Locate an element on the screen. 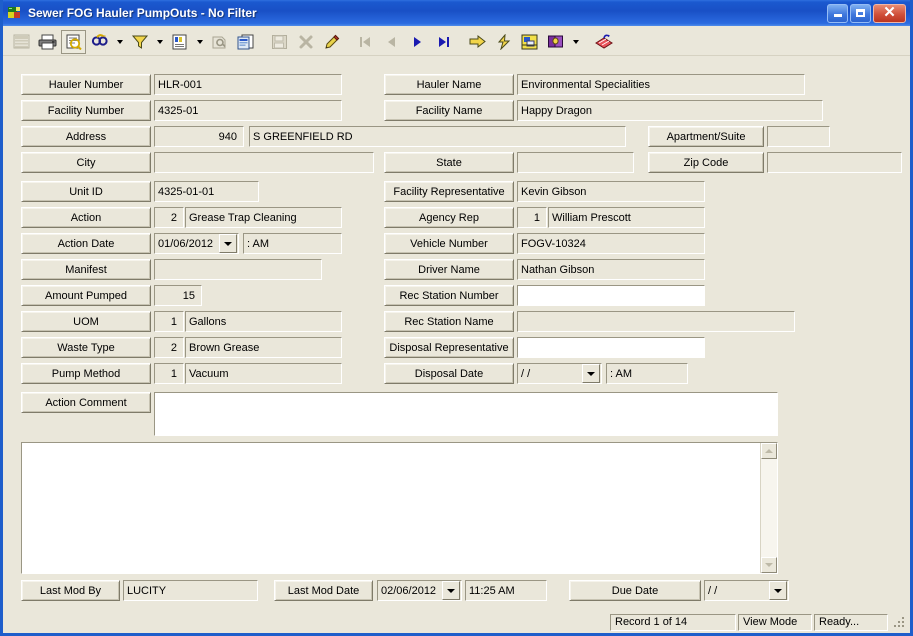 The width and height of the screenshot is (913, 636). label-action-comment: Action Comment is located at coordinates (86, 402).